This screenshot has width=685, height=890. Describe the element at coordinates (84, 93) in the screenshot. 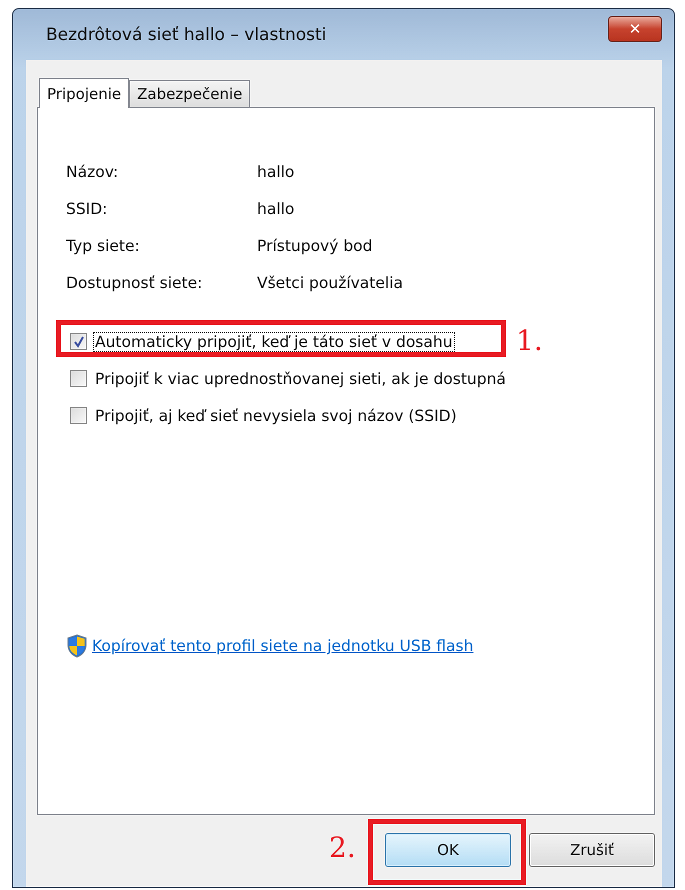

I see `tab: Pripojenie` at that location.